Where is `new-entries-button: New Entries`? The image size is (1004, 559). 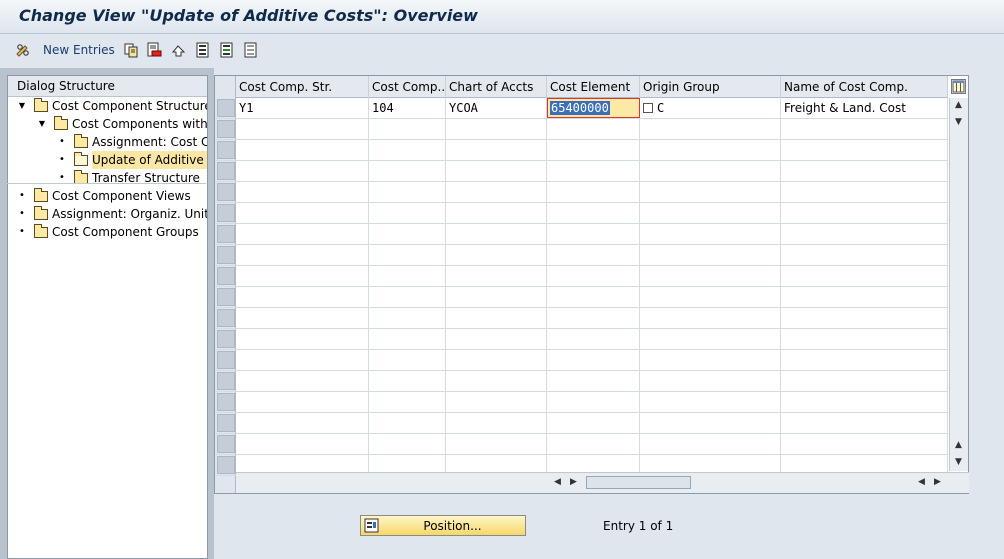 new-entries-button: New Entries is located at coordinates (65, 50).